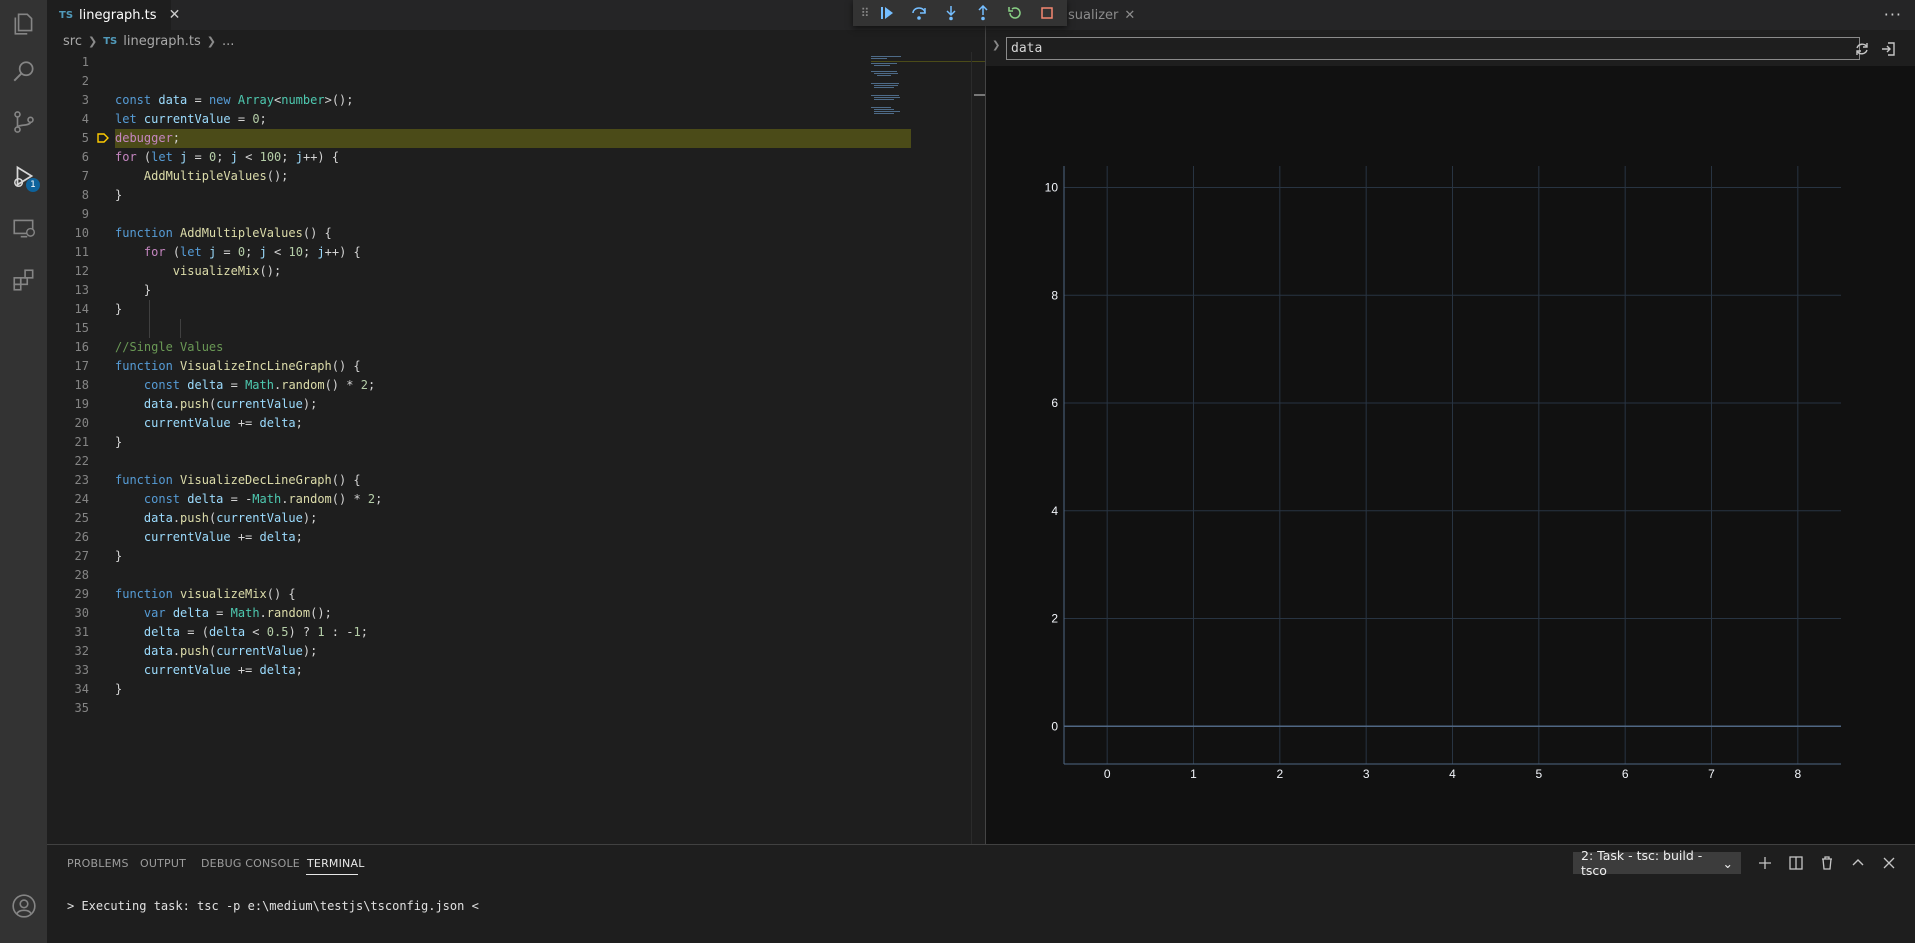 Image resolution: width=1915 pixels, height=943 pixels. I want to click on tab-problems: PROBLEMS, so click(98, 863).